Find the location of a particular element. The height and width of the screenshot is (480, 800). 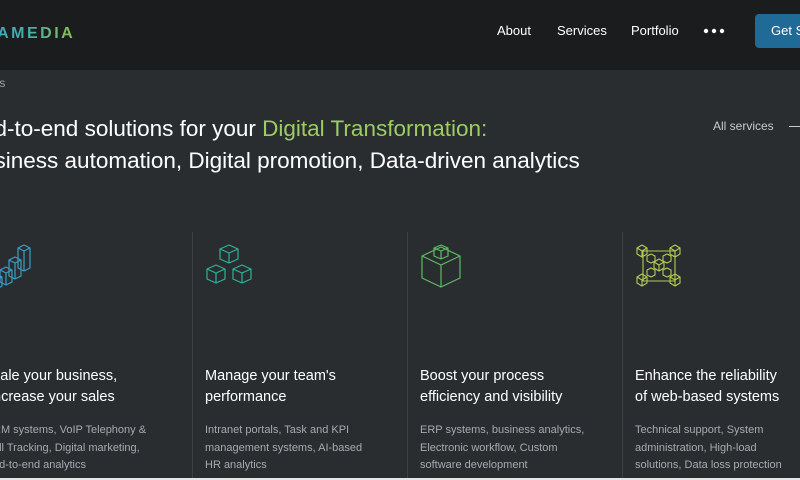

breadcrumb: vices is located at coordinates (2, 83).